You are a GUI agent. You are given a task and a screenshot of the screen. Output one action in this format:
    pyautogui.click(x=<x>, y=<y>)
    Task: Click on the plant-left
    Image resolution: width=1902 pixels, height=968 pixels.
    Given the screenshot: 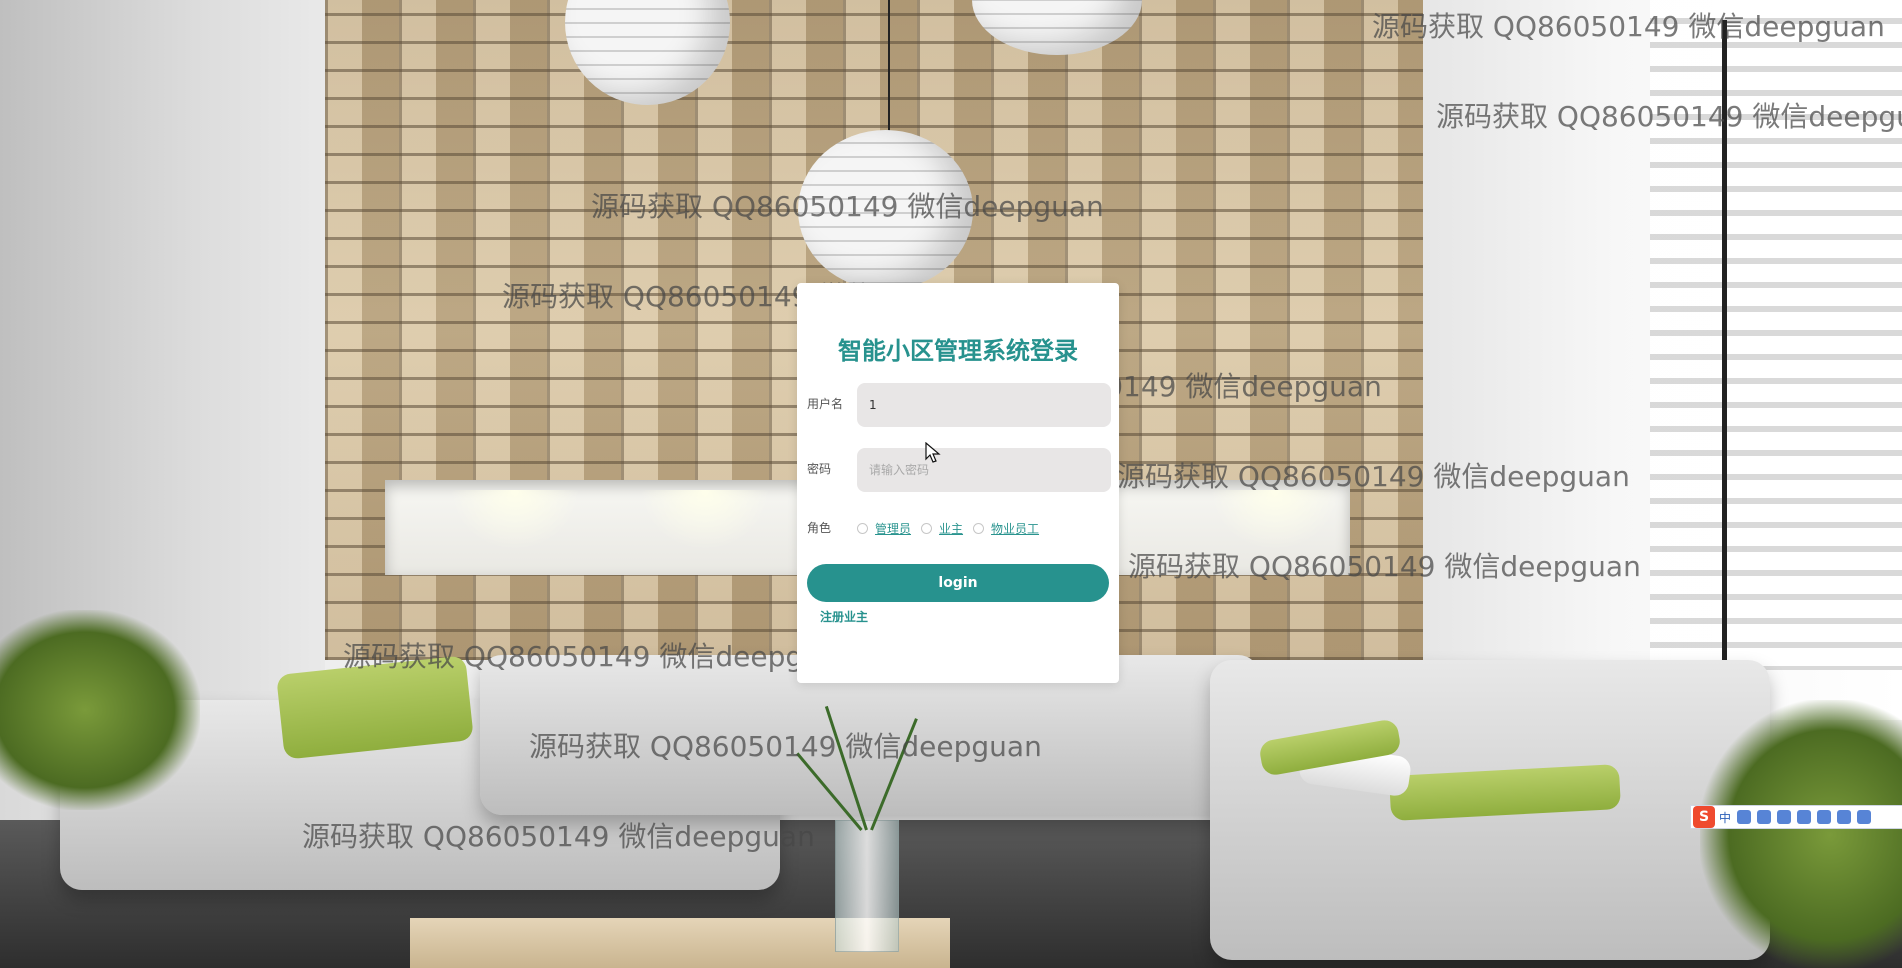 What is the action you would take?
    pyautogui.click(x=100, y=710)
    